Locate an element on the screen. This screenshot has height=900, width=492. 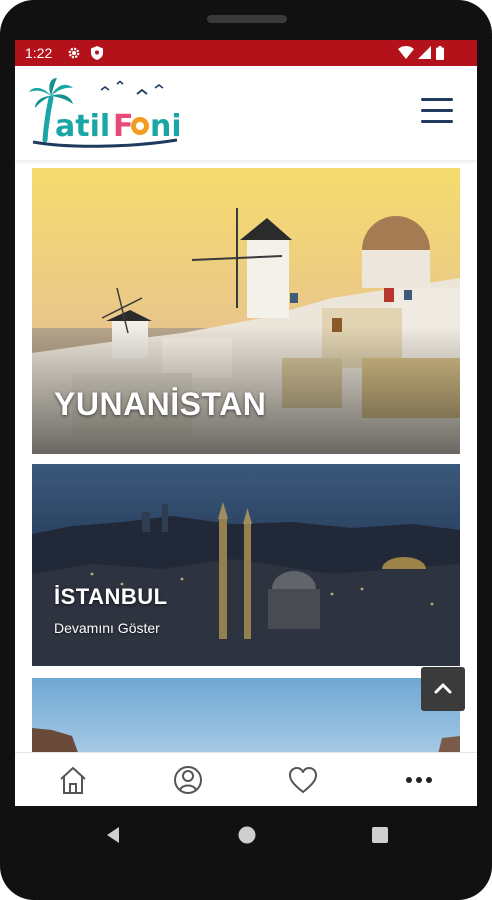
heart-icon is located at coordinates (303, 780).